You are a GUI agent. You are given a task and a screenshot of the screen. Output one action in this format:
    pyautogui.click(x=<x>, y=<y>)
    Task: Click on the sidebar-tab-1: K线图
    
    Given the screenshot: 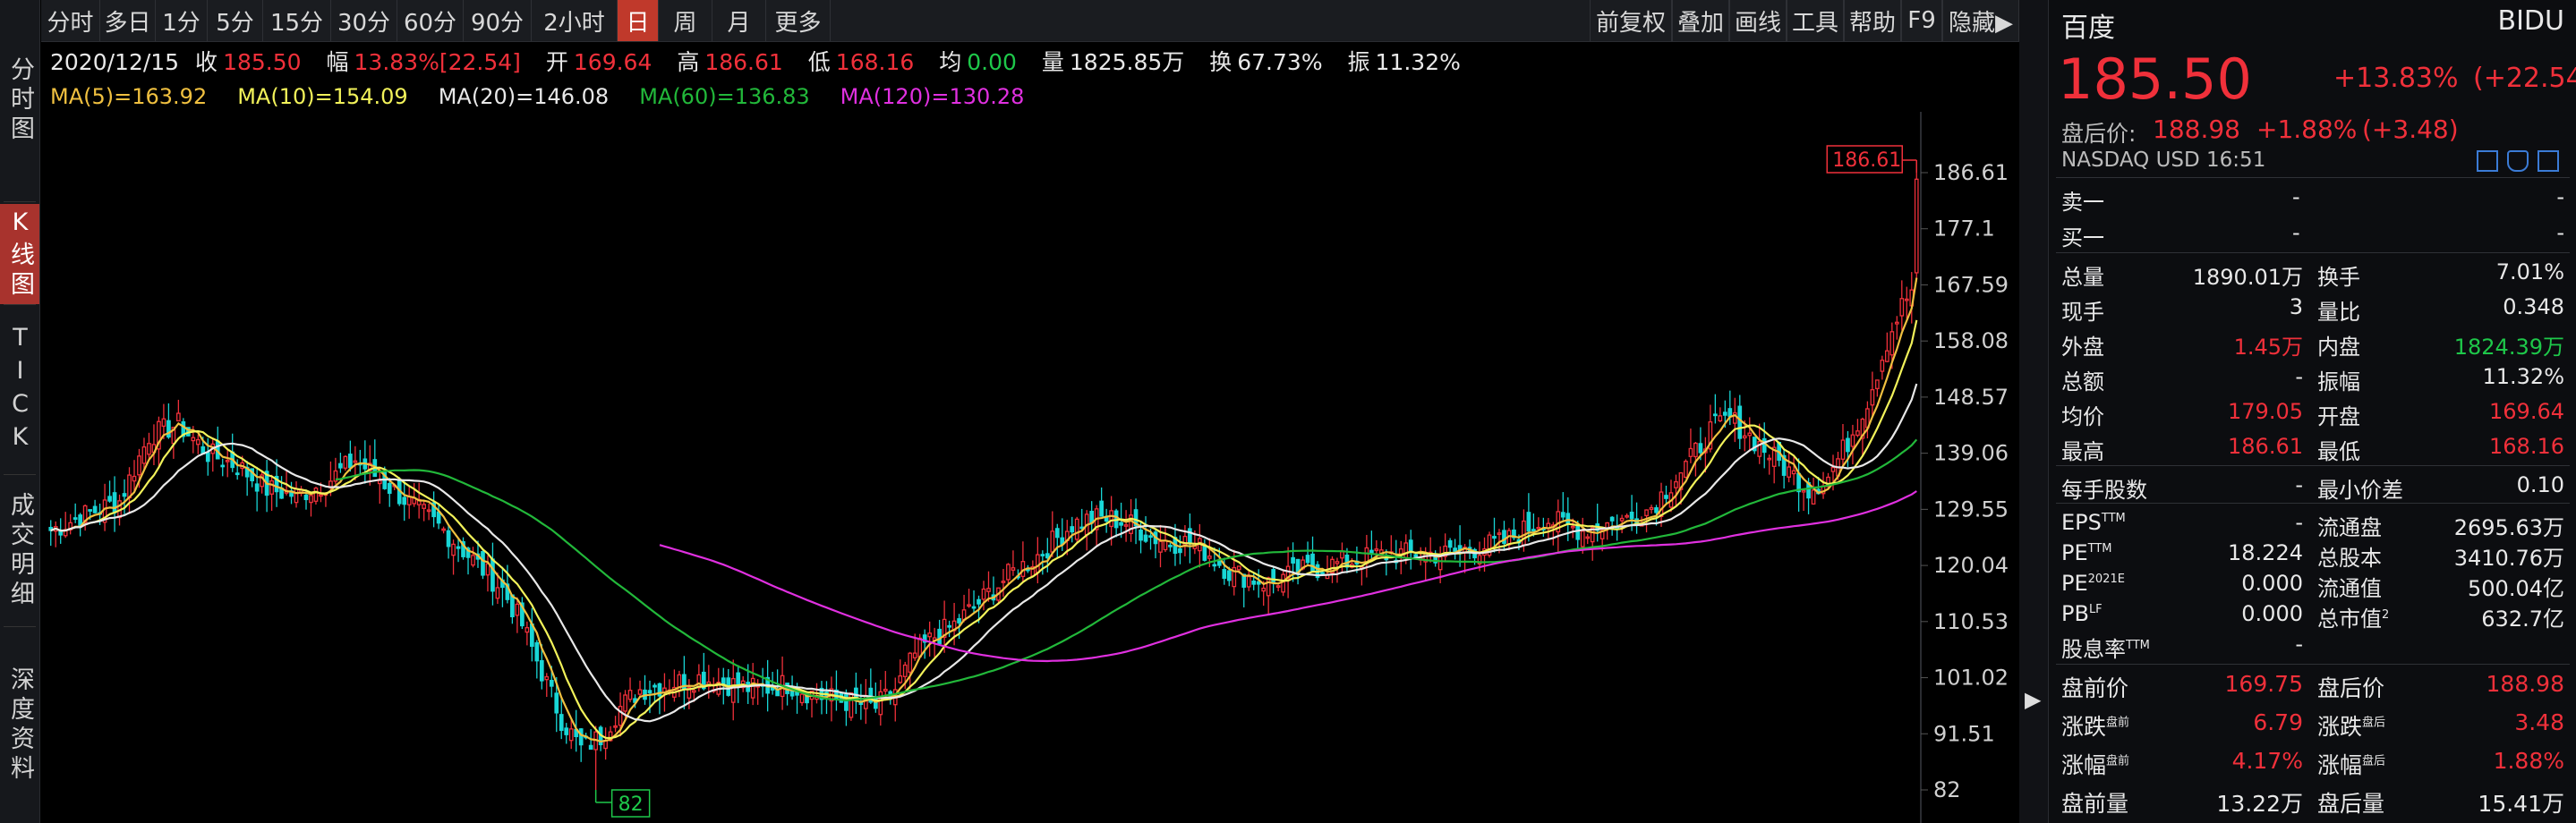 What is the action you would take?
    pyautogui.click(x=19, y=254)
    